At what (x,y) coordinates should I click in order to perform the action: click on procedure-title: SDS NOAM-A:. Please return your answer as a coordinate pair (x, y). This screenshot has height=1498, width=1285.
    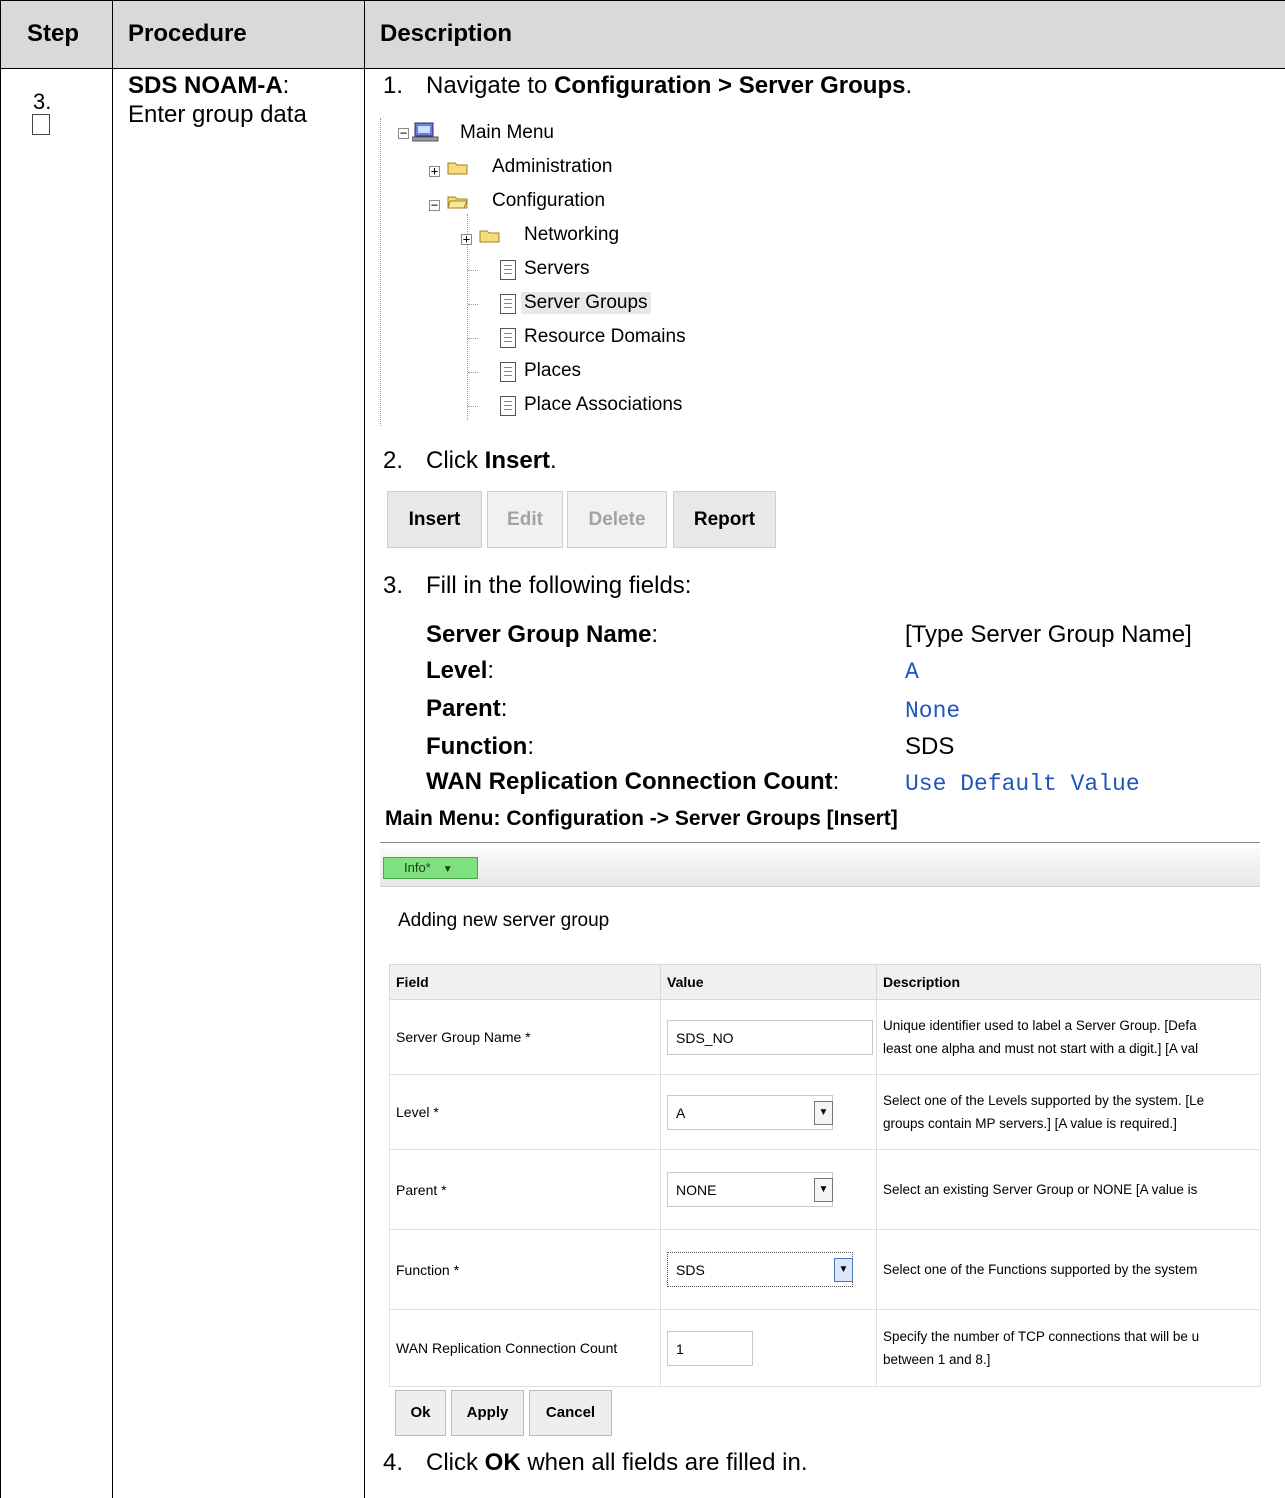
    Looking at the image, I should click on (209, 85).